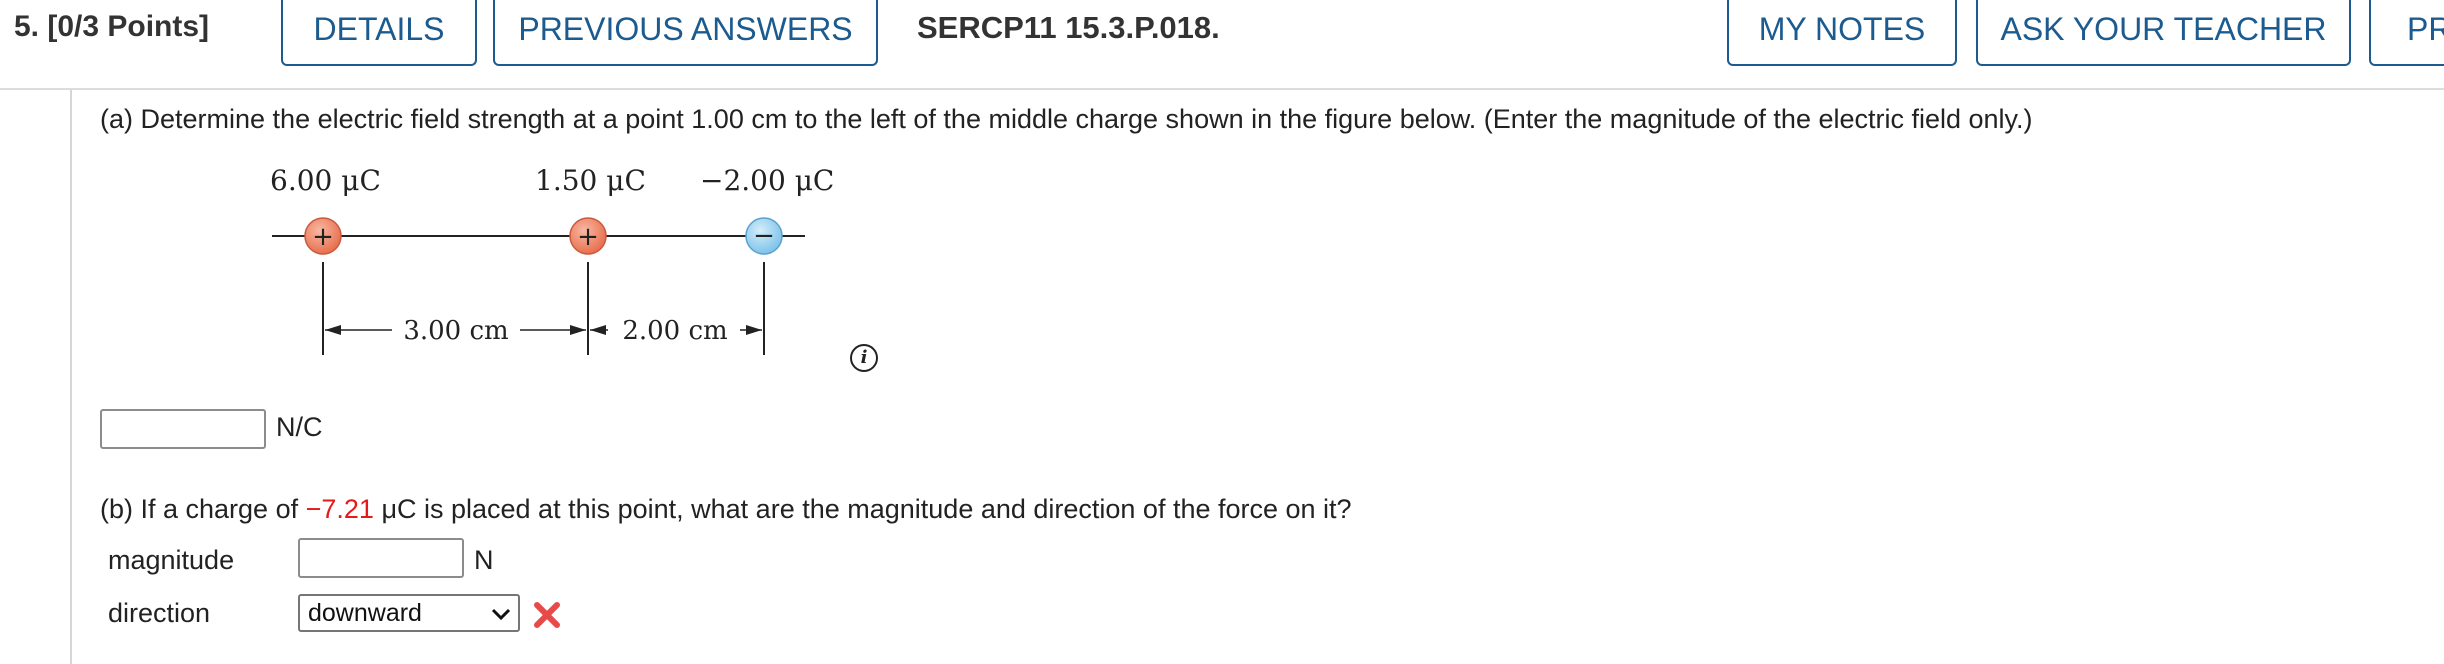  What do you see at coordinates (171, 560) in the screenshot?
I see `magnitude-label: magnitude` at bounding box center [171, 560].